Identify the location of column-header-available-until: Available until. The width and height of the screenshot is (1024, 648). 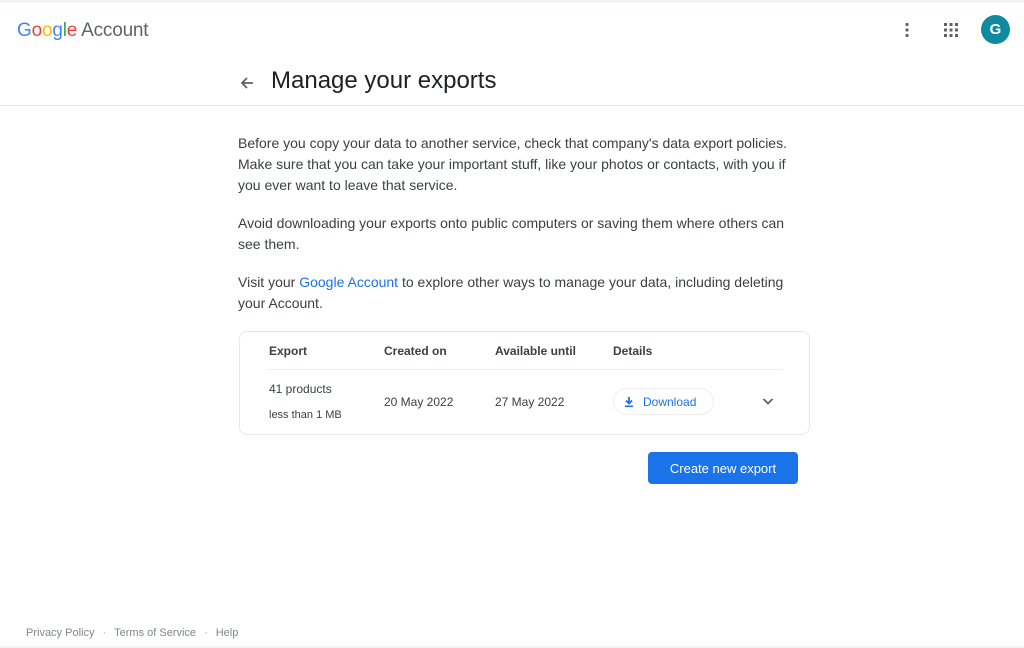
(535, 351).